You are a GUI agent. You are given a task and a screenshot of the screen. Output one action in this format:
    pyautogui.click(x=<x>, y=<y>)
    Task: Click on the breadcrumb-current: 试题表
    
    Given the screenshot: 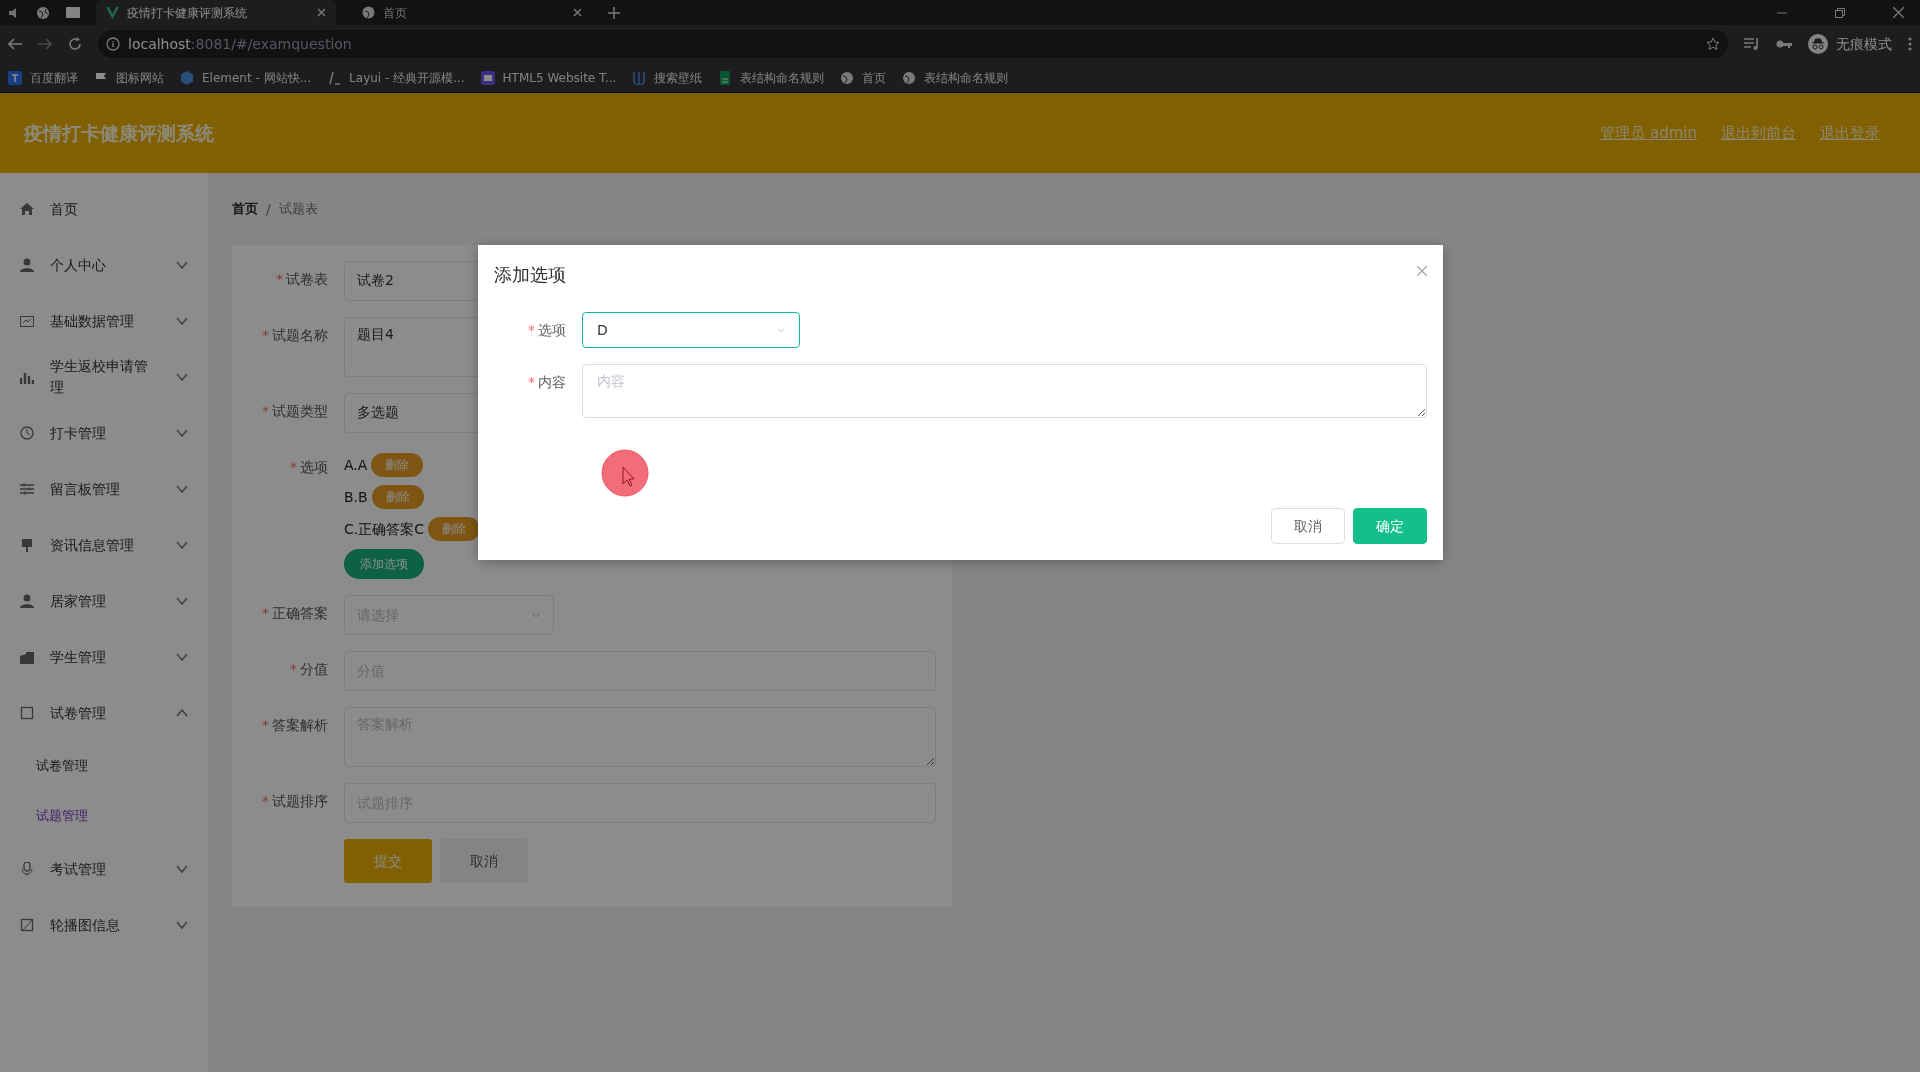 What is the action you would take?
    pyautogui.click(x=298, y=209)
    